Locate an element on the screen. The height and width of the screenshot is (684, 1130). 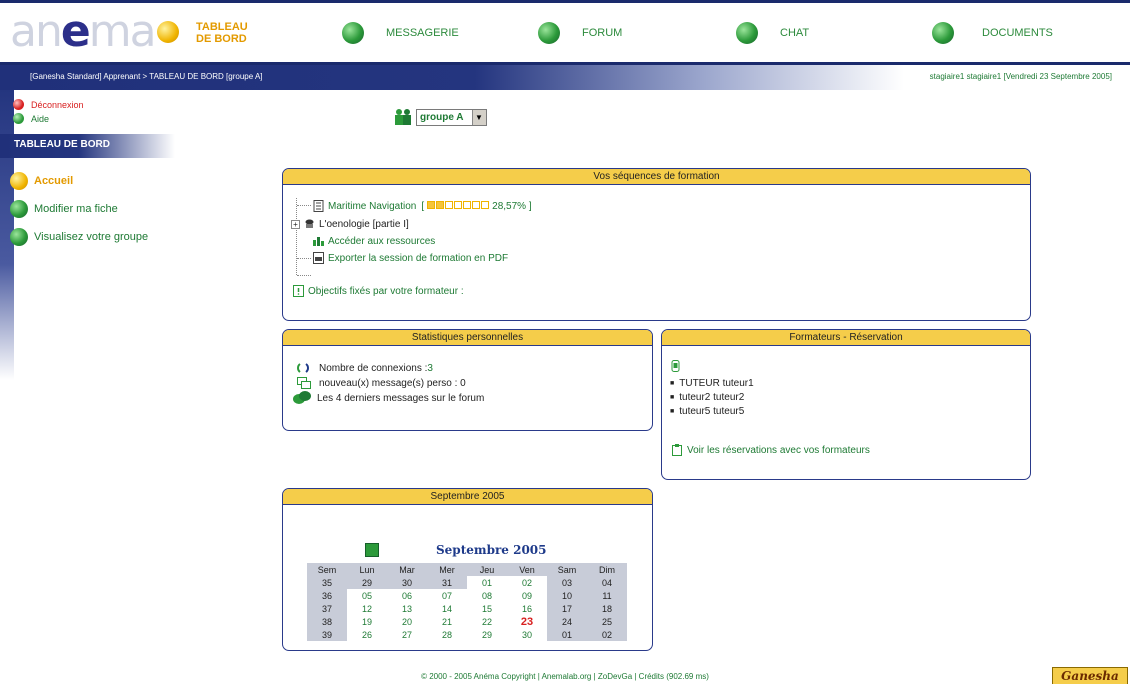
calendar-icon is located at coordinates (372, 550).